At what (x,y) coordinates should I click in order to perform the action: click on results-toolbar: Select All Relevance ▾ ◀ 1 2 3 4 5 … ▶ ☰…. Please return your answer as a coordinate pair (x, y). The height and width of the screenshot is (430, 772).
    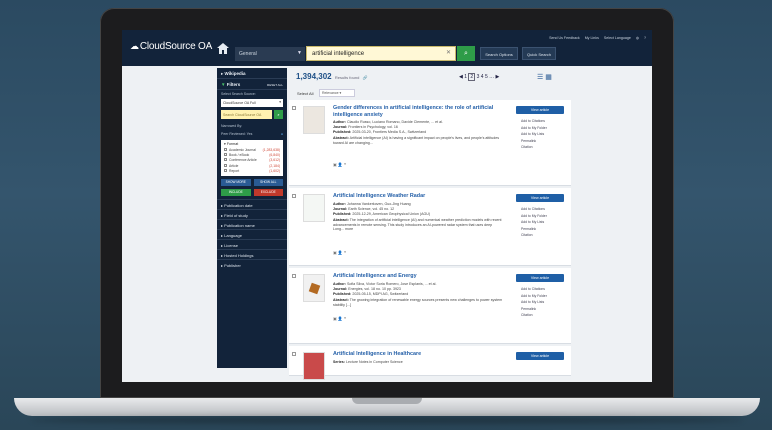
    Looking at the image, I should click on (430, 86).